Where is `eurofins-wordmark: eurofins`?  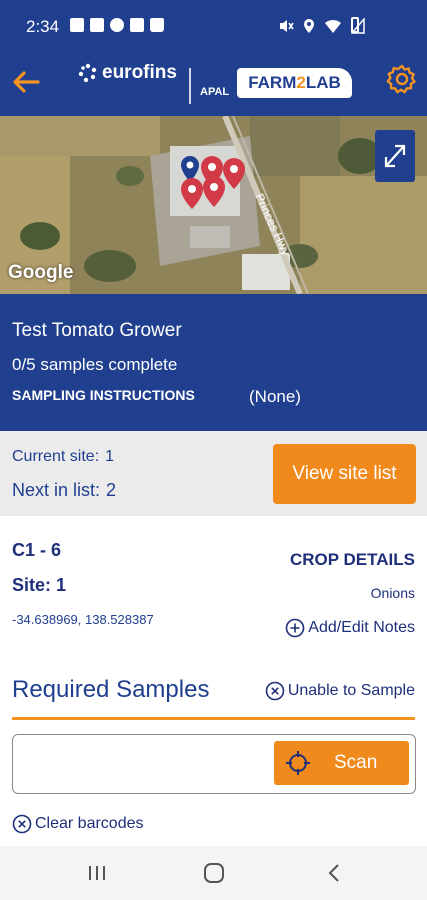 eurofins-wordmark: eurofins is located at coordinates (139, 72).